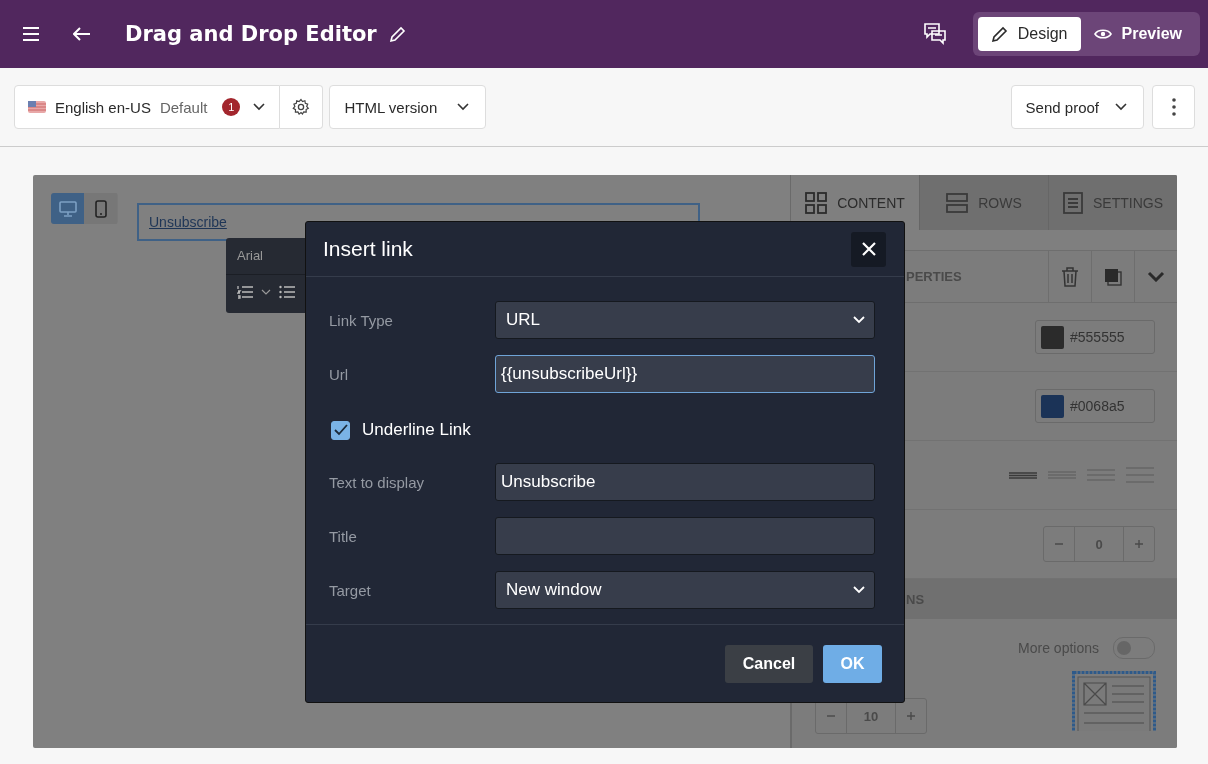 This screenshot has height=764, width=1208. Describe the element at coordinates (100, 208) in the screenshot. I see `phone-icon` at that location.